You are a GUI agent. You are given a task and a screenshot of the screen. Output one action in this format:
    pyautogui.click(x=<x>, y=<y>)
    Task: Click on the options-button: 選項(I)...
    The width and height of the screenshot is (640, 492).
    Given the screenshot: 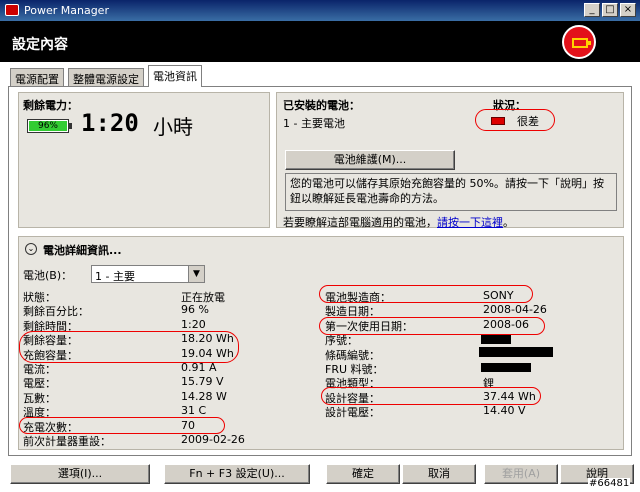 What is the action you would take?
    pyautogui.click(x=80, y=474)
    